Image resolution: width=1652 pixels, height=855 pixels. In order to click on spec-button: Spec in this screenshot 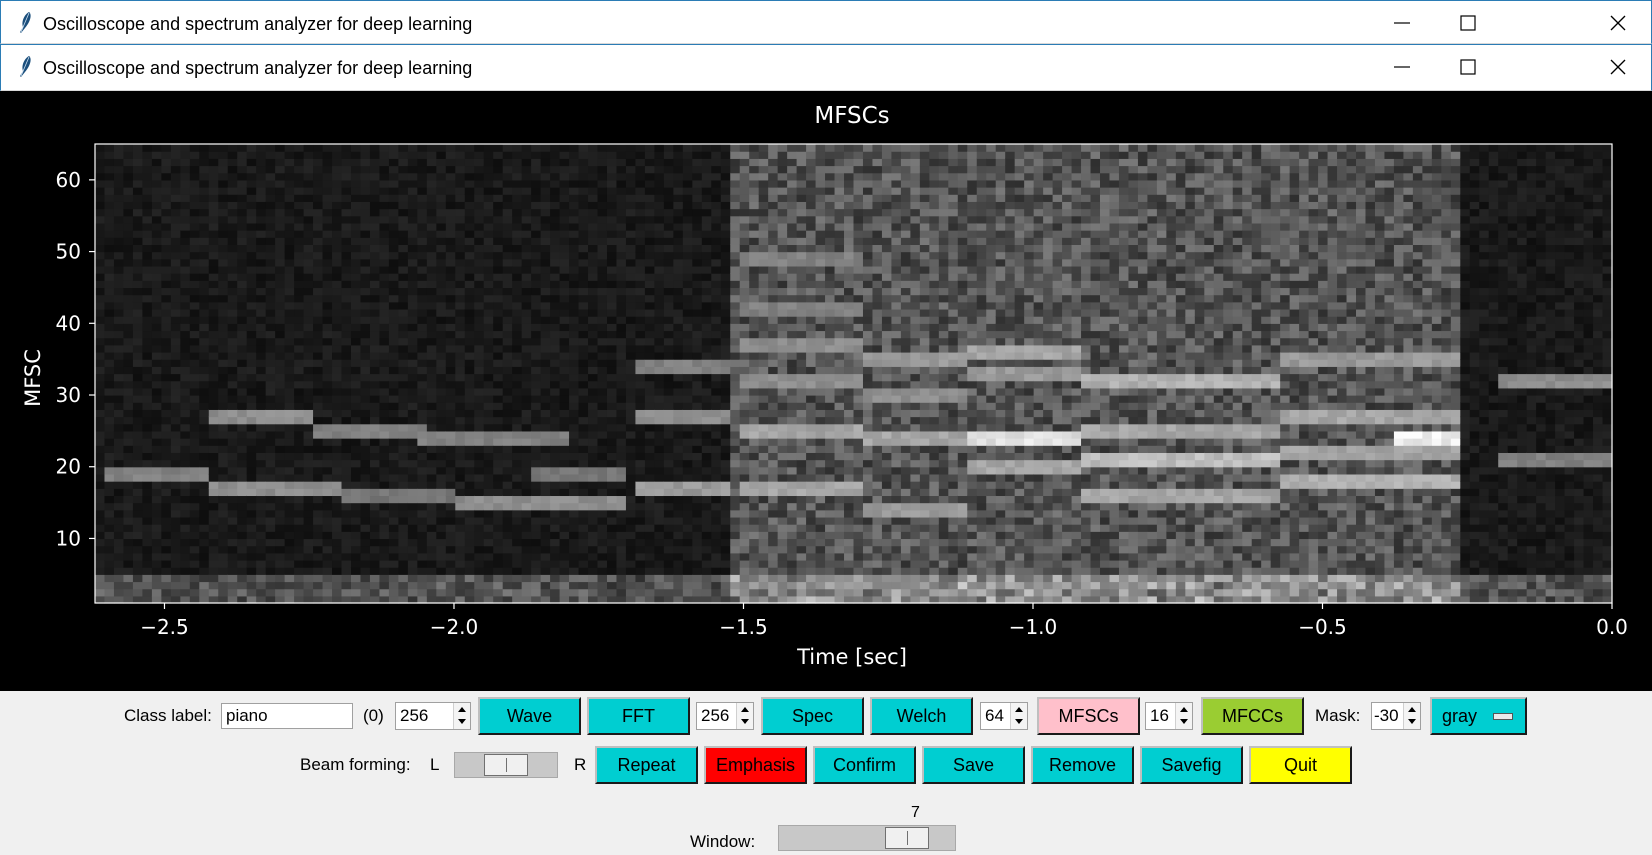, I will do `click(812, 716)`.